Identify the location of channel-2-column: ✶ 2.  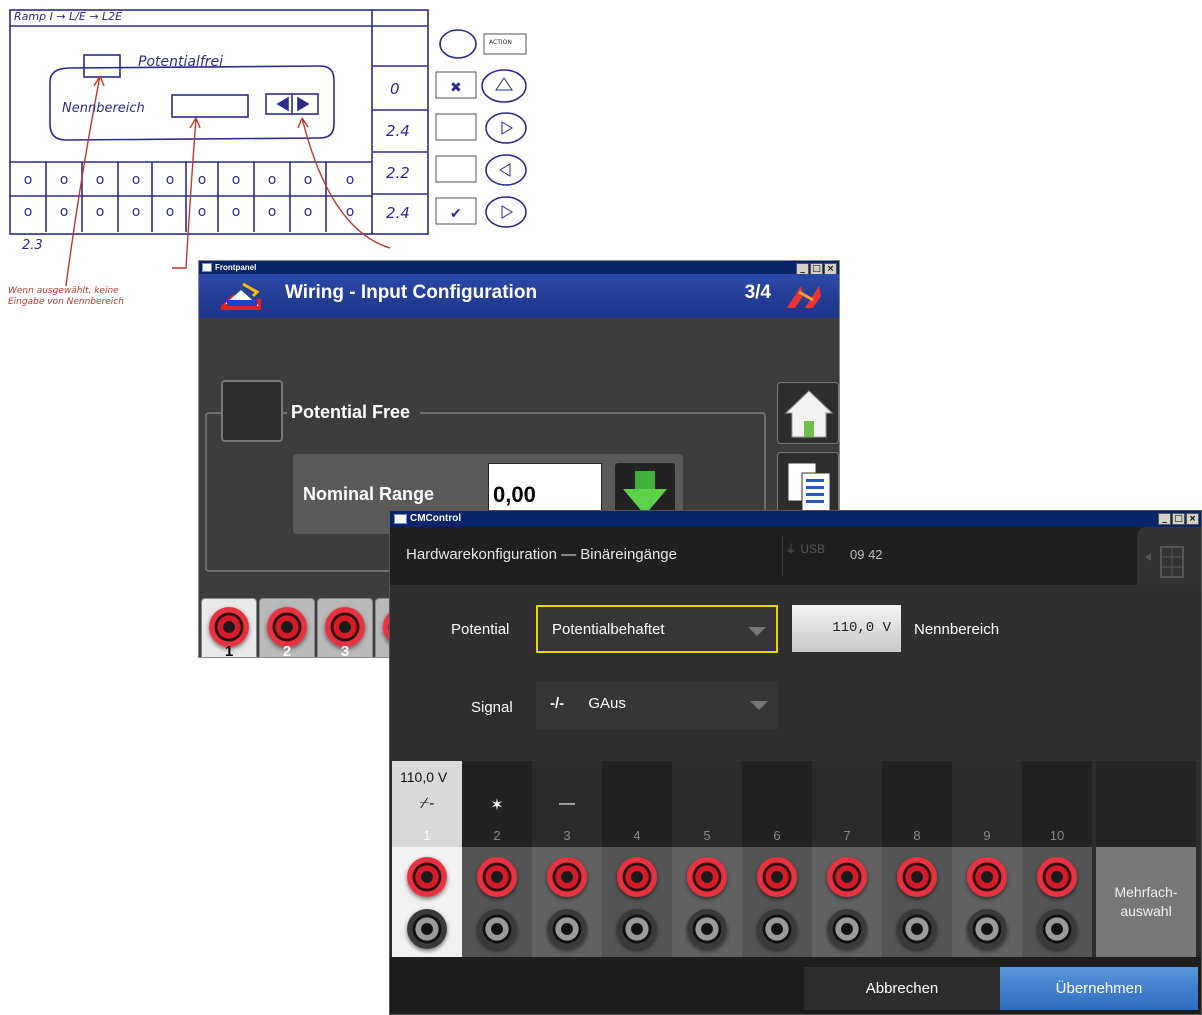
(497, 860).